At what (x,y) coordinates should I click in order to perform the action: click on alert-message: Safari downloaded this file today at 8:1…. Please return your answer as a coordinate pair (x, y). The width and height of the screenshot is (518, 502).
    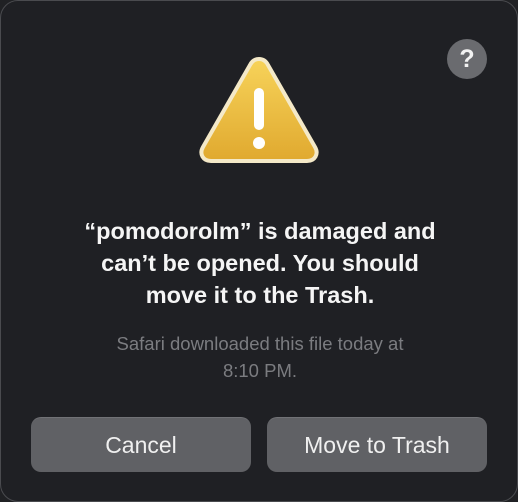
    Looking at the image, I should click on (260, 357).